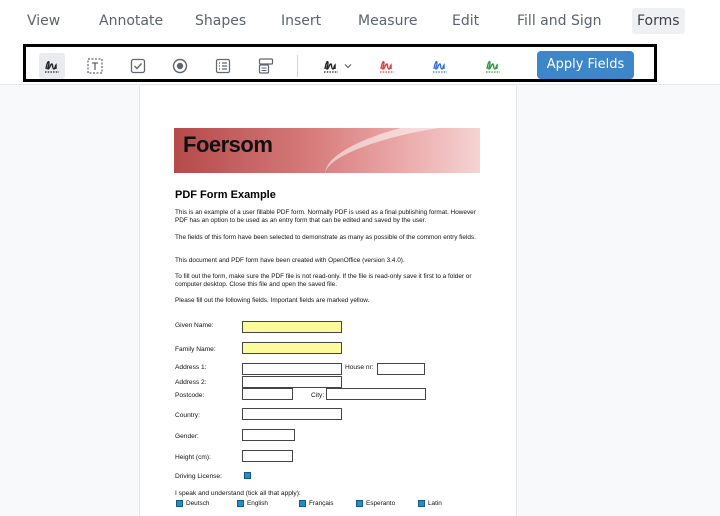 The width and height of the screenshot is (720, 516). I want to click on address2-field, so click(292, 382).